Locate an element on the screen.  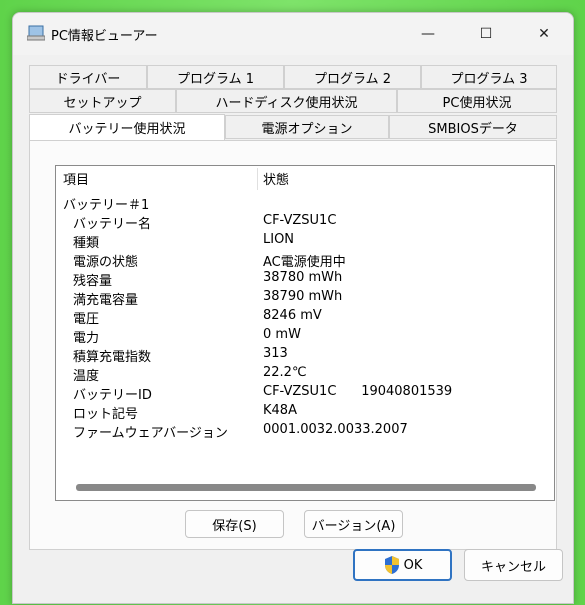
list-item: 残容量 38780 mWh is located at coordinates (305, 278).